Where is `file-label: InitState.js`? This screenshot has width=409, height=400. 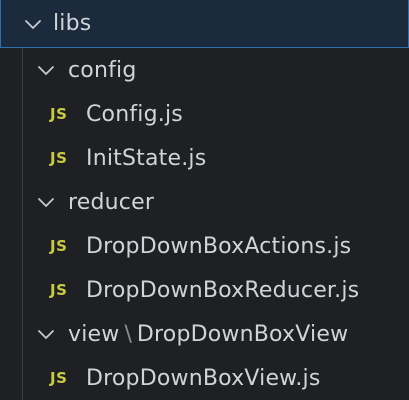
file-label: InitState.js is located at coordinates (146, 158).